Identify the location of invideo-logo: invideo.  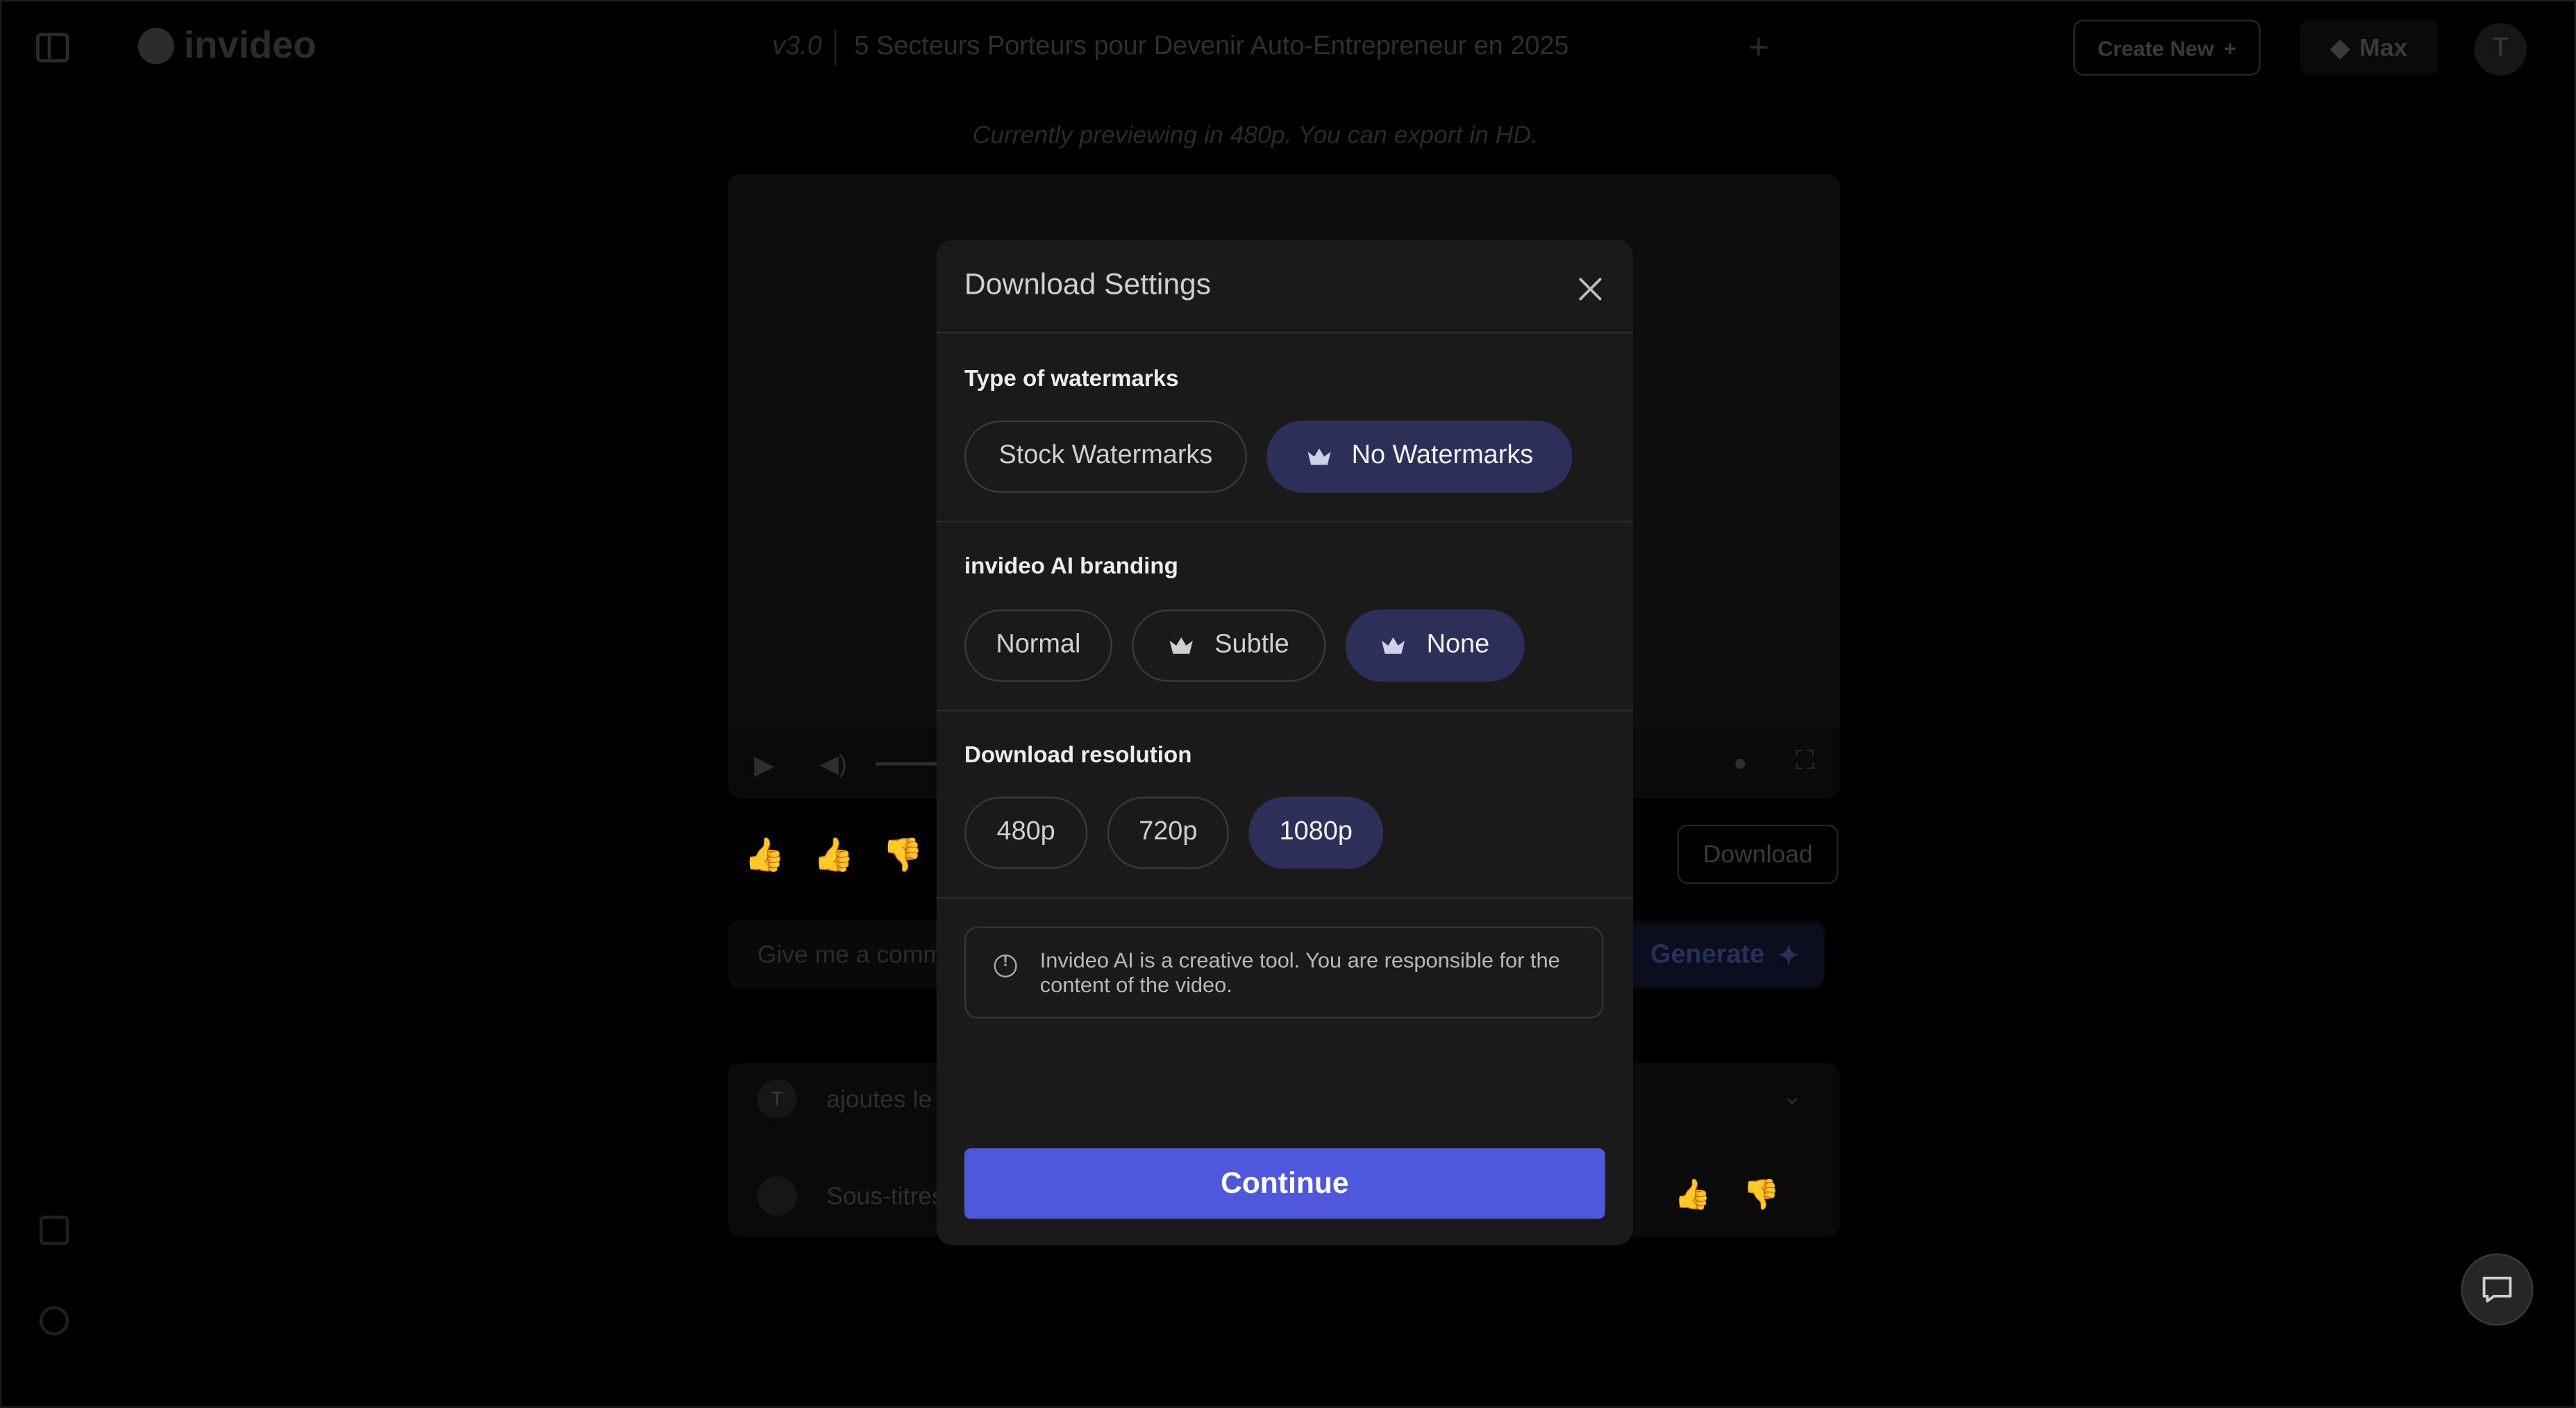
(227, 45).